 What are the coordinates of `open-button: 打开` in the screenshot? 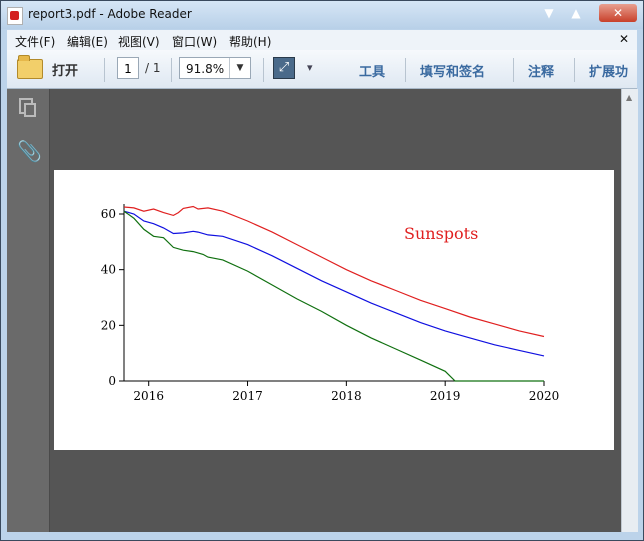 It's located at (65, 69).